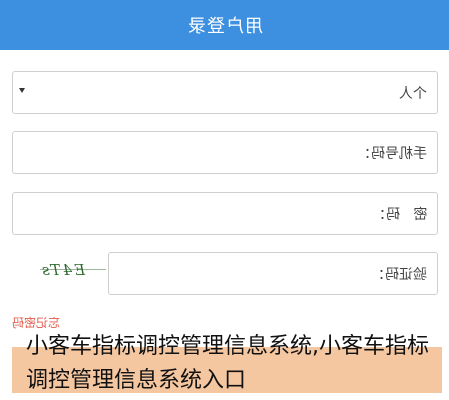 The width and height of the screenshot is (449, 400). I want to click on page-header: 用户登录, so click(224, 25).